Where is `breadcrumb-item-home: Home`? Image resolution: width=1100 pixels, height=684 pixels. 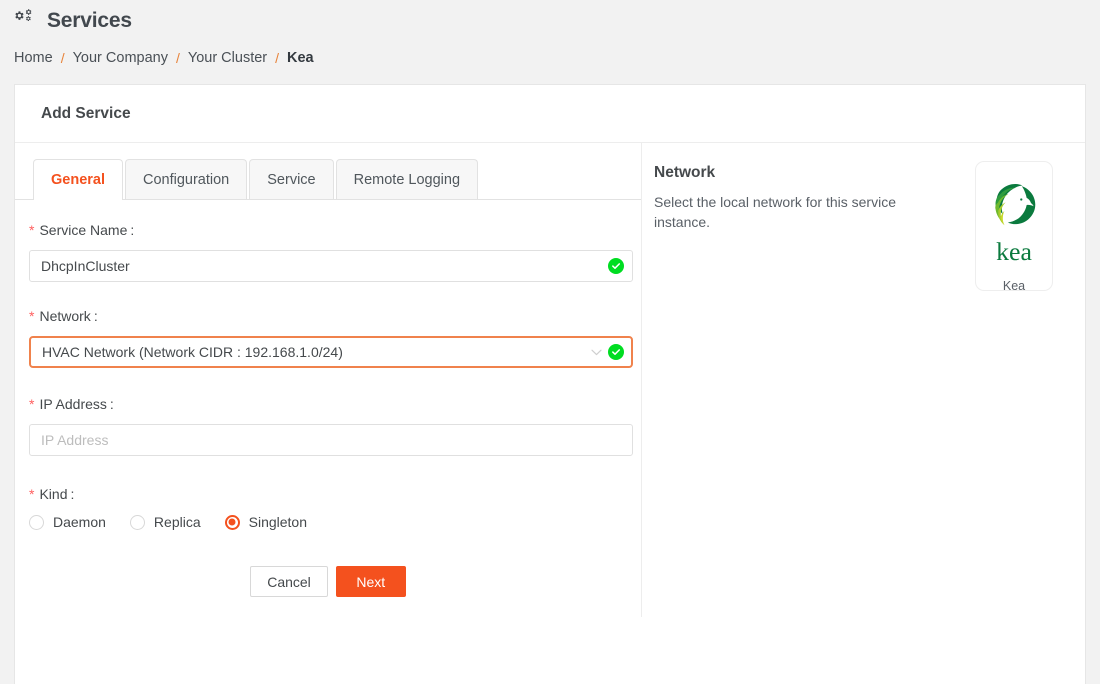
breadcrumb-item-home: Home is located at coordinates (33, 58).